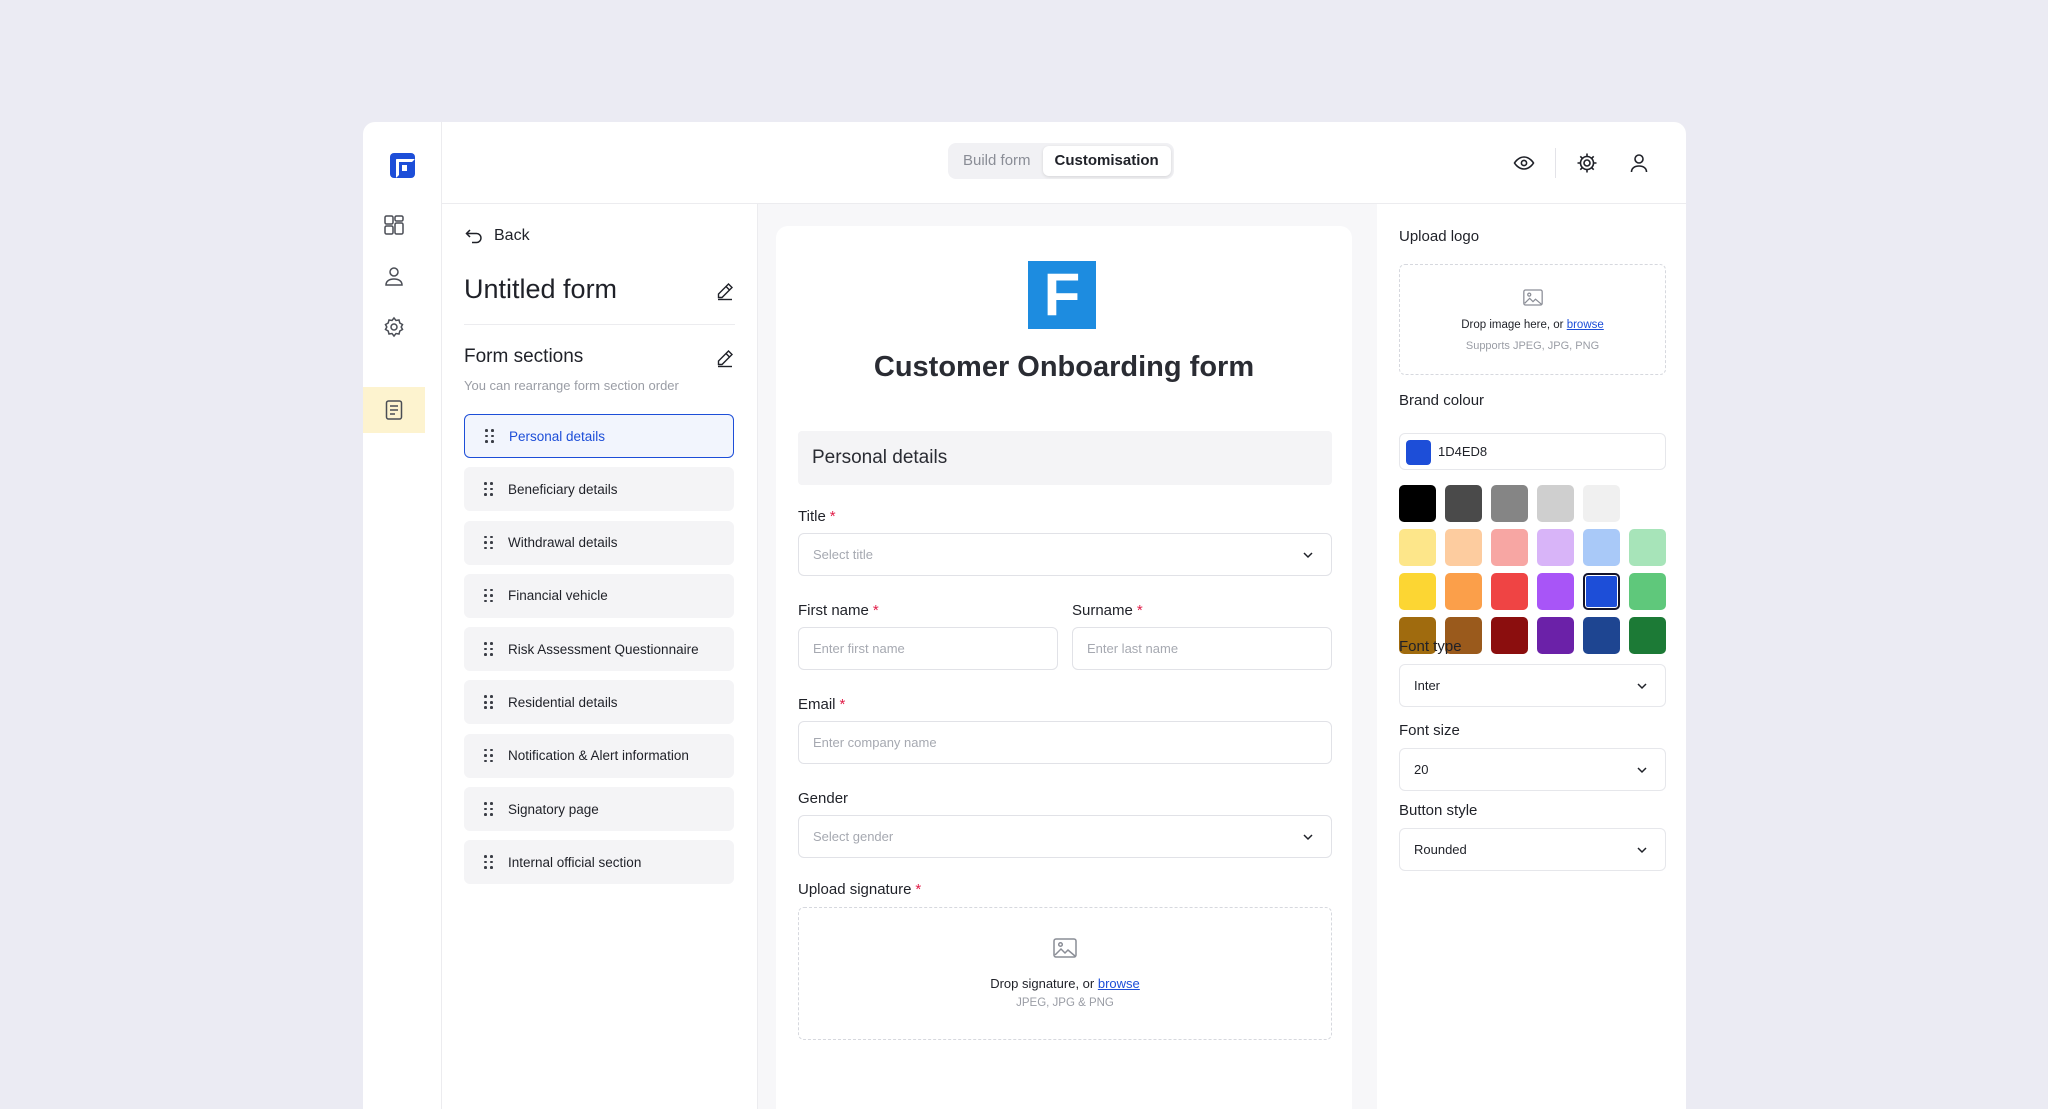 The width and height of the screenshot is (2048, 1109). Describe the element at coordinates (599, 542) in the screenshot. I see `section-item: Withdrawal details` at that location.